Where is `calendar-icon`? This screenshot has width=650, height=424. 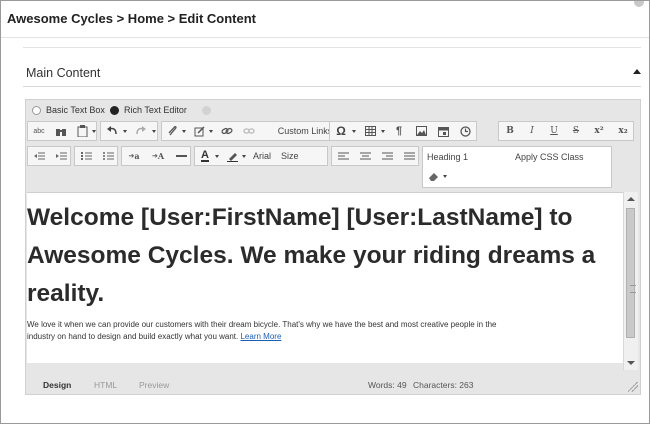
calendar-icon is located at coordinates (443, 131).